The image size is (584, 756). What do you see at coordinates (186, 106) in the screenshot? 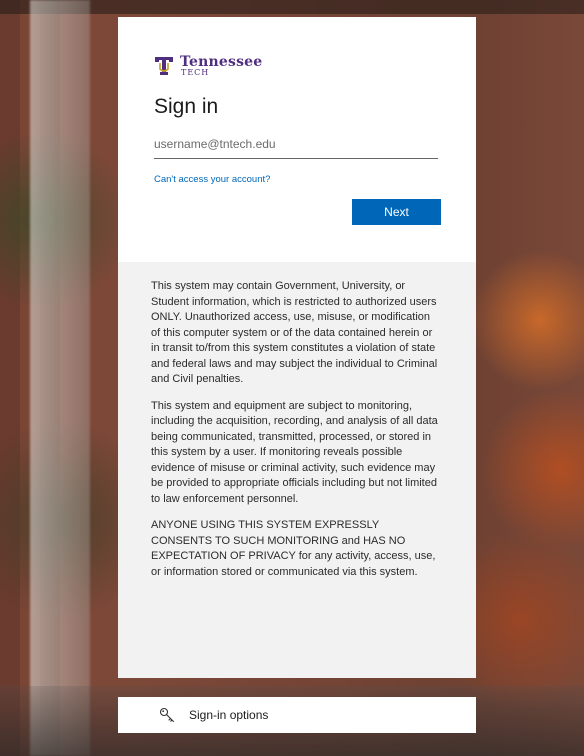
I see `page-title: Sign in` at bounding box center [186, 106].